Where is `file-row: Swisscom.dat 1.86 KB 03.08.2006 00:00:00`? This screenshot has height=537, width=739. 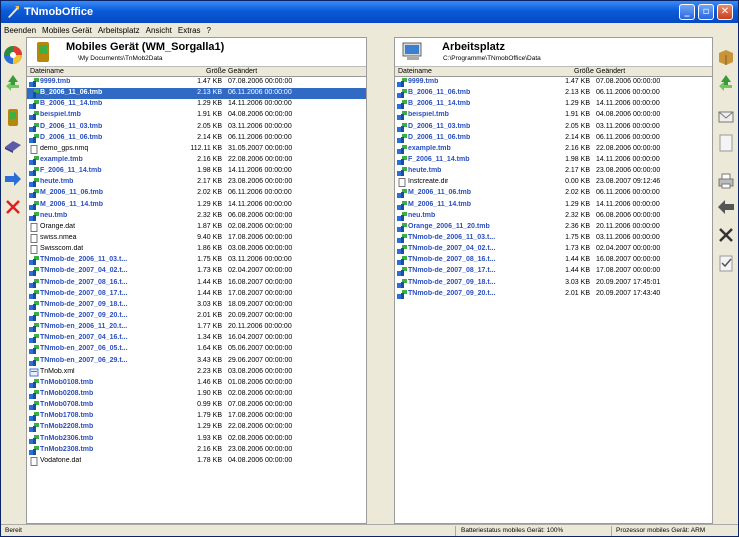
file-row: Swisscom.dat 1.86 KB 03.08.2006 00:00:00 is located at coordinates (196, 249).